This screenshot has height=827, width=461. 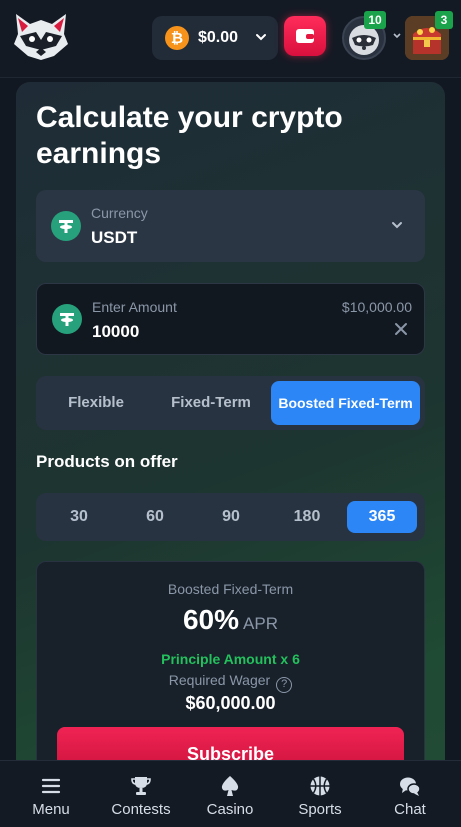 What do you see at coordinates (401, 329) in the screenshot?
I see `close-icon` at bounding box center [401, 329].